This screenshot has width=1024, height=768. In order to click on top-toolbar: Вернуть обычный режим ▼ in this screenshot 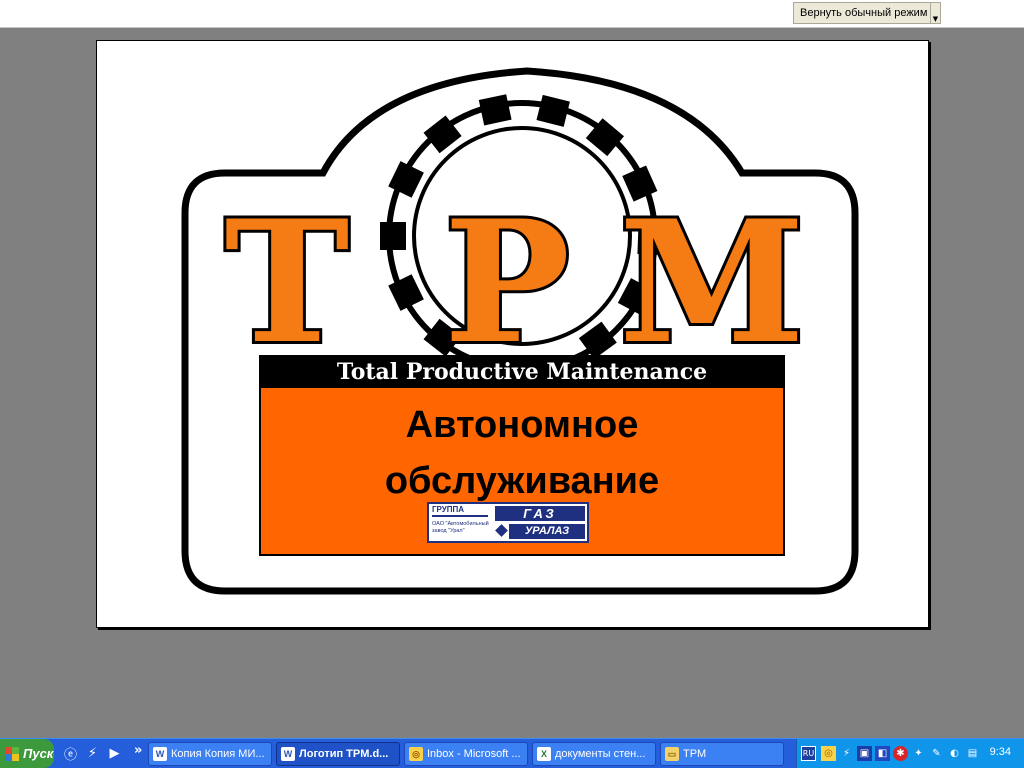, I will do `click(512, 14)`.